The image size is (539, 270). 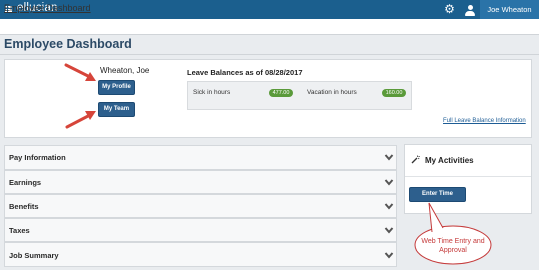 I want to click on gear-icon: ⚙, so click(x=449, y=9).